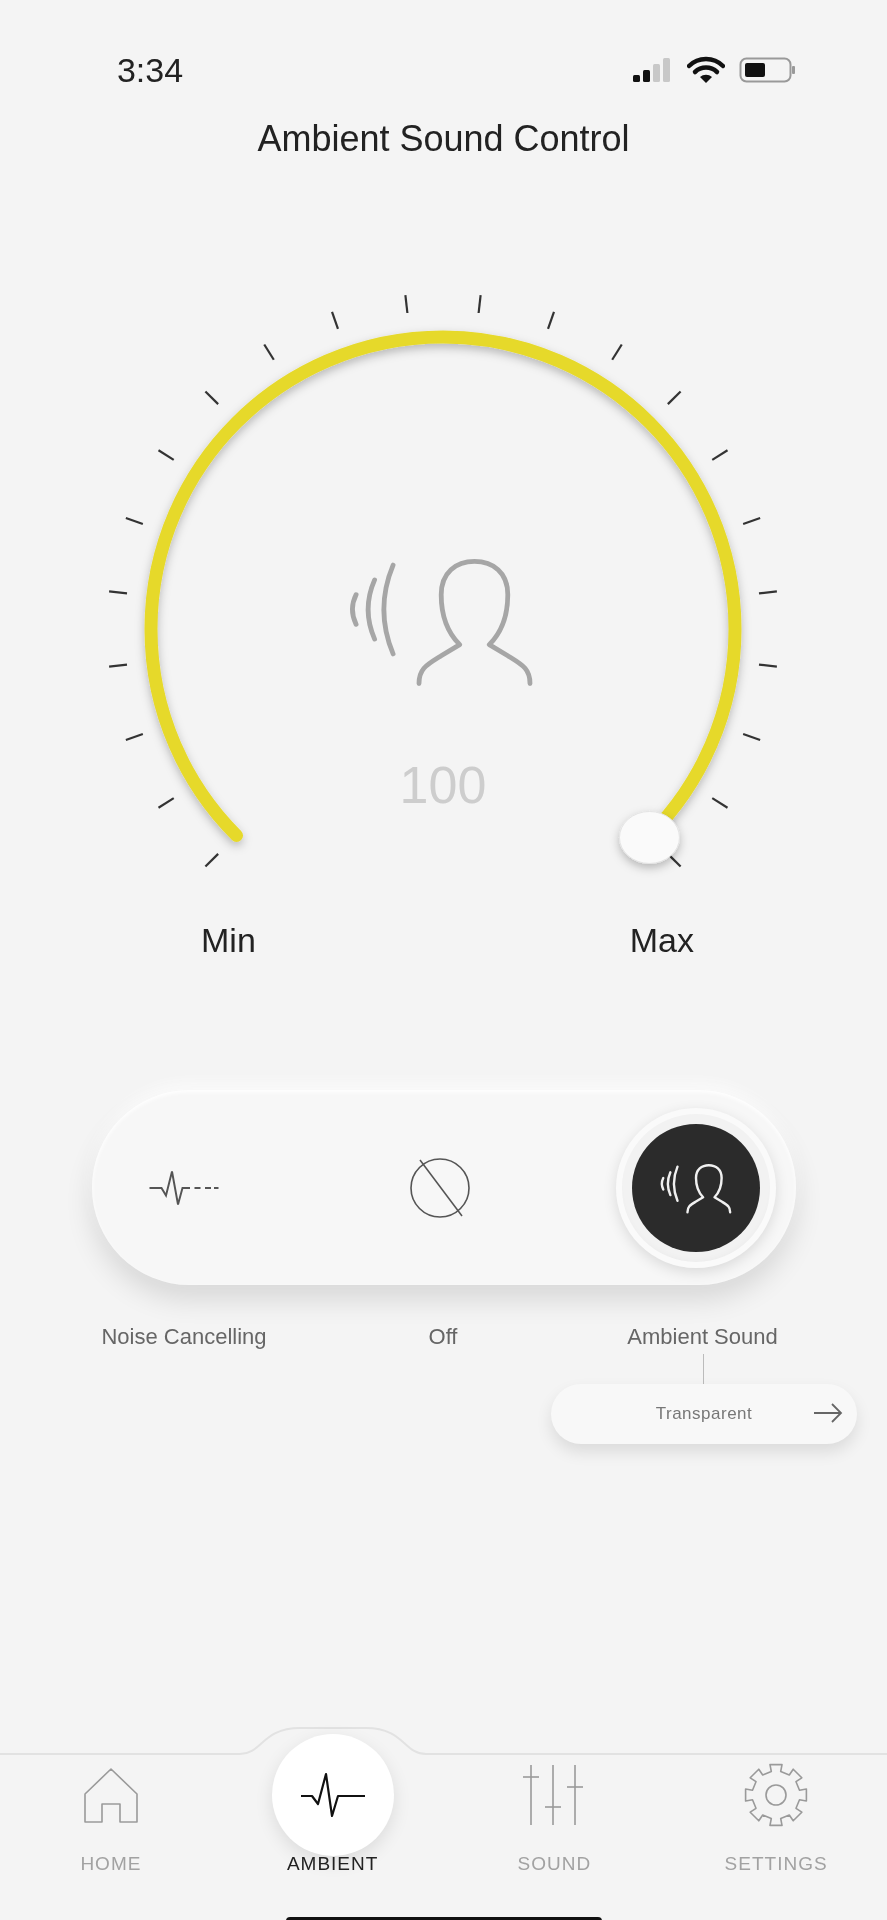 The width and height of the screenshot is (887, 1920). I want to click on slider-thumb, so click(649, 837).